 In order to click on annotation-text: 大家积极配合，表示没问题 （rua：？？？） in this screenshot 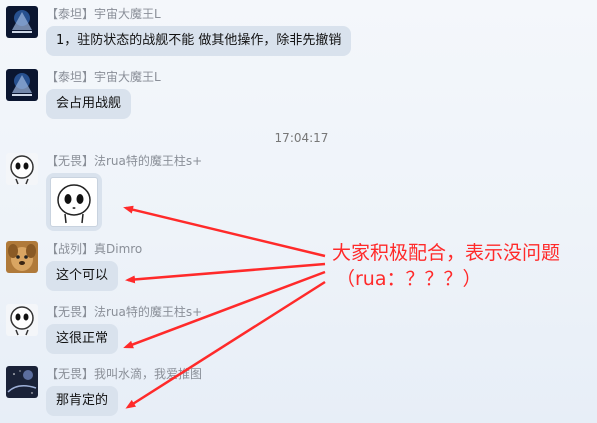, I will do `click(446, 266)`.